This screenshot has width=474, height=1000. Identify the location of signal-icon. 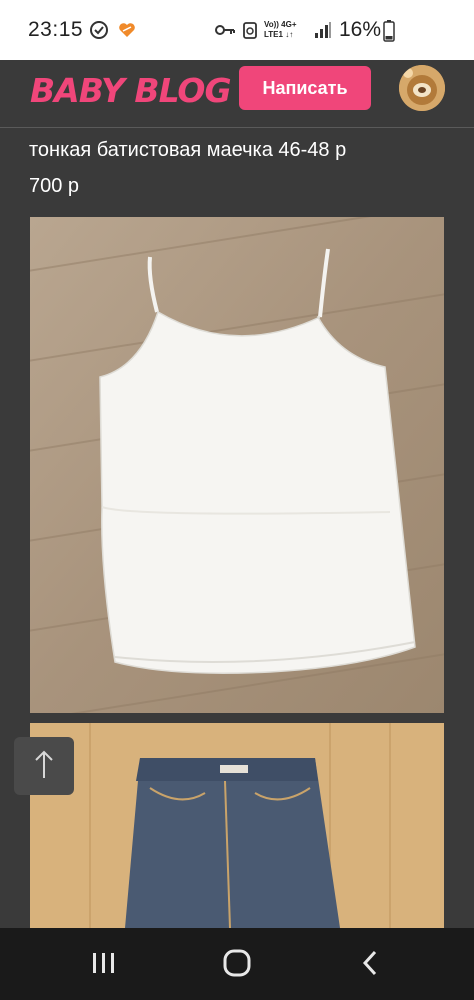
(323, 32).